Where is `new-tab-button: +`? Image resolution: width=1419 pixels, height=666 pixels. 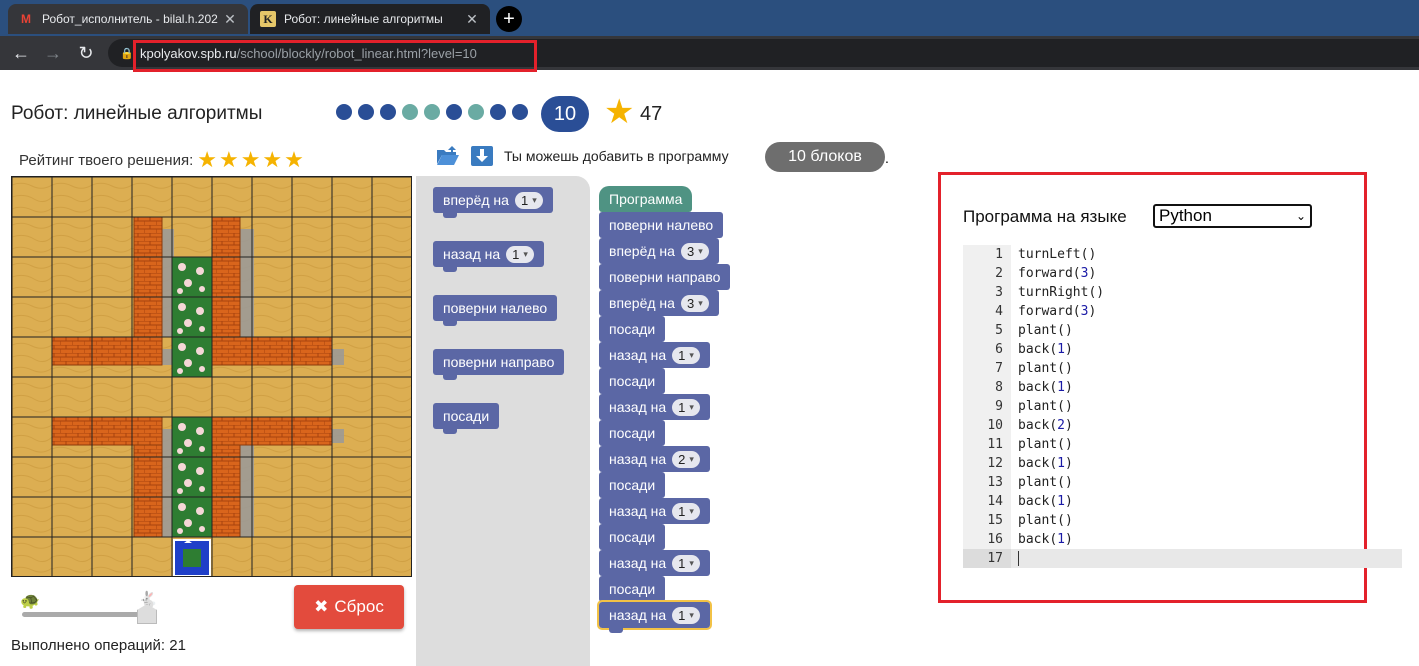
new-tab-button: + is located at coordinates (509, 19).